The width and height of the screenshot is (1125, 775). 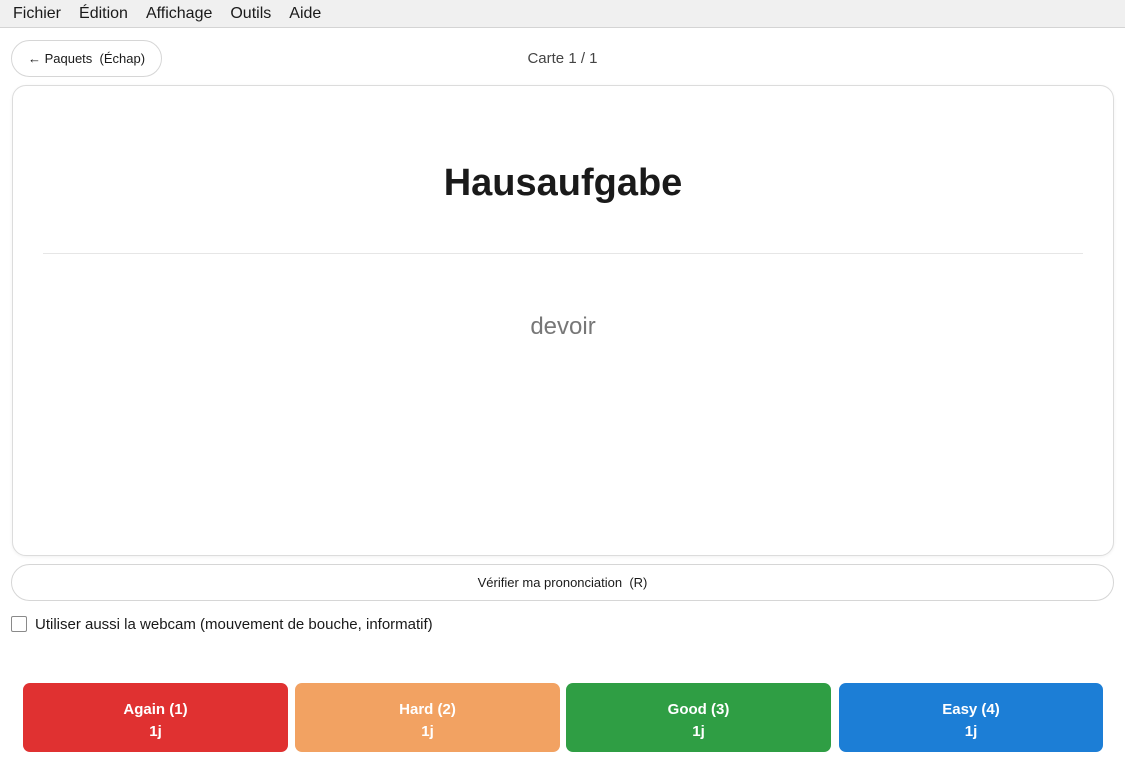 I want to click on easy-label: Easy (4), so click(x=971, y=709).